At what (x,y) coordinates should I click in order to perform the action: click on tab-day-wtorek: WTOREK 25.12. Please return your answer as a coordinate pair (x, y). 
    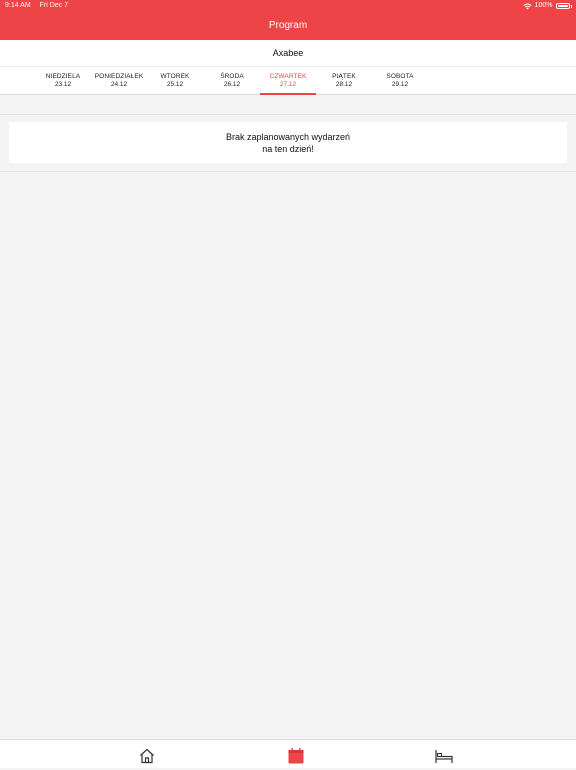
    Looking at the image, I should click on (175, 81).